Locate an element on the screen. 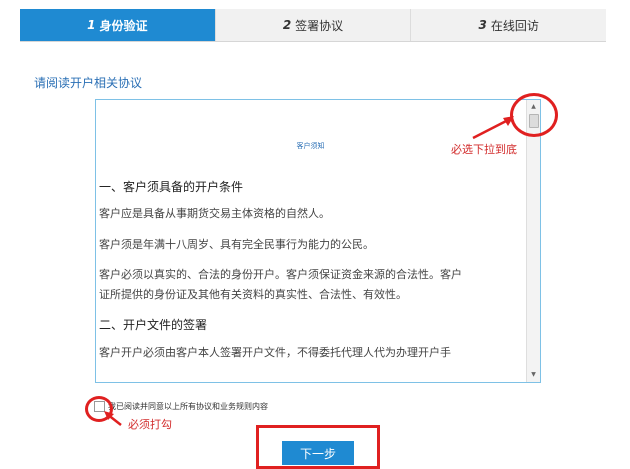  check-hint-label: 必须打勾 is located at coordinates (150, 424).